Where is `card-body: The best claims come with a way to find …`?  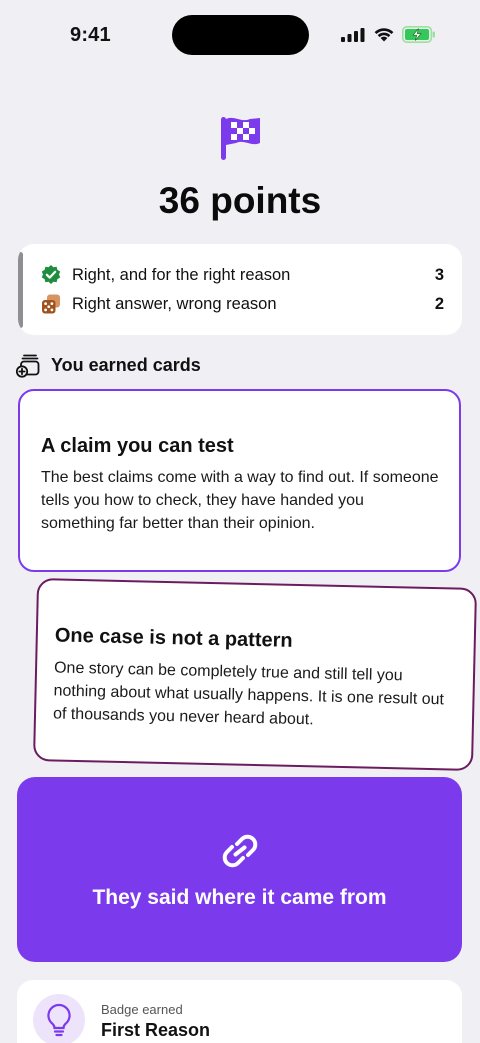
card-body: The best claims come with a way to find … is located at coordinates (240, 500).